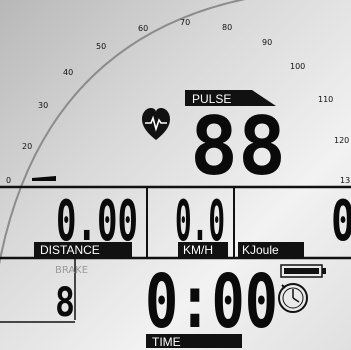 The image size is (351, 350). Describe the element at coordinates (260, 250) in the screenshot. I see `energy-label: KJoule` at that location.